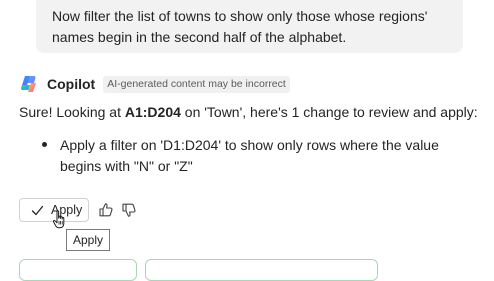  Describe the element at coordinates (72, 112) in the screenshot. I see `response-prefix: Sure! Looking at` at that location.